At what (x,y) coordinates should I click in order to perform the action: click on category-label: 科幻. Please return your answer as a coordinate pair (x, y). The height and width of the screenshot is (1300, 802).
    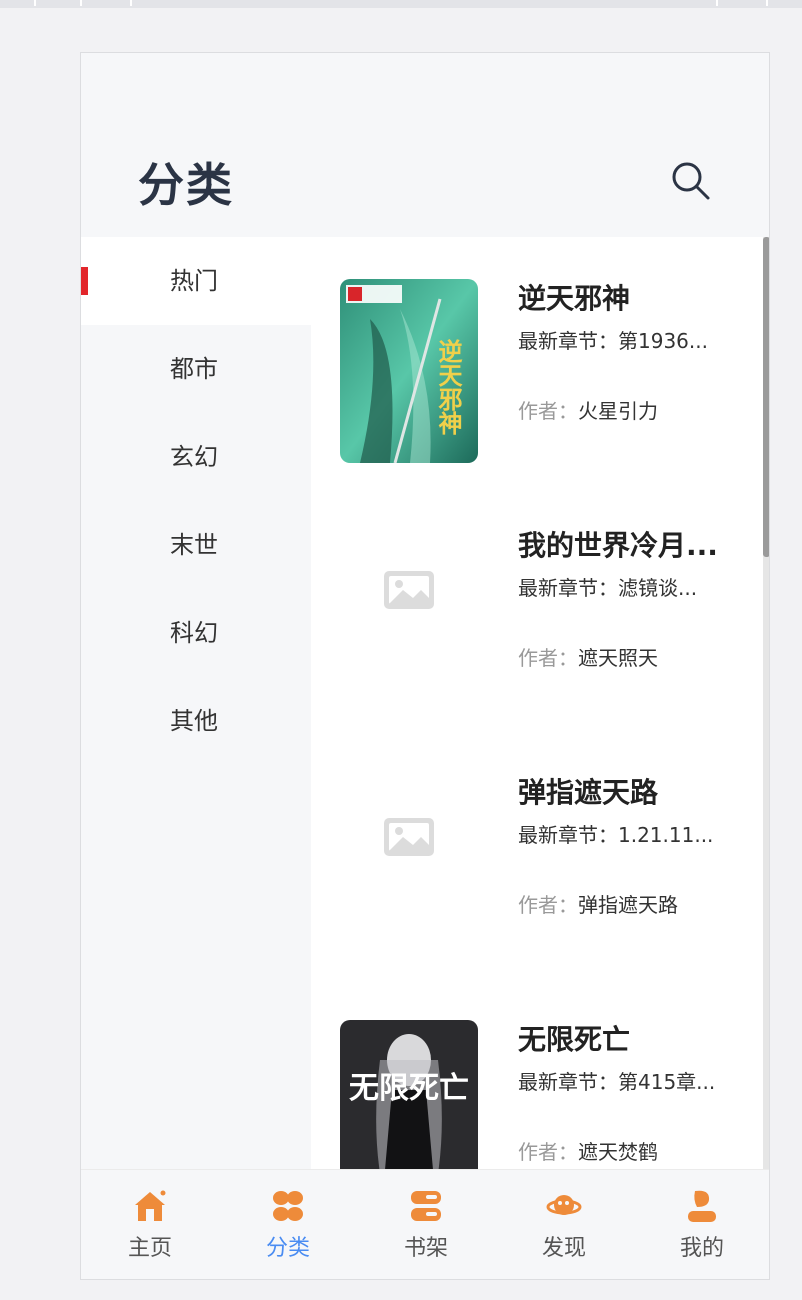
    Looking at the image, I should click on (194, 633).